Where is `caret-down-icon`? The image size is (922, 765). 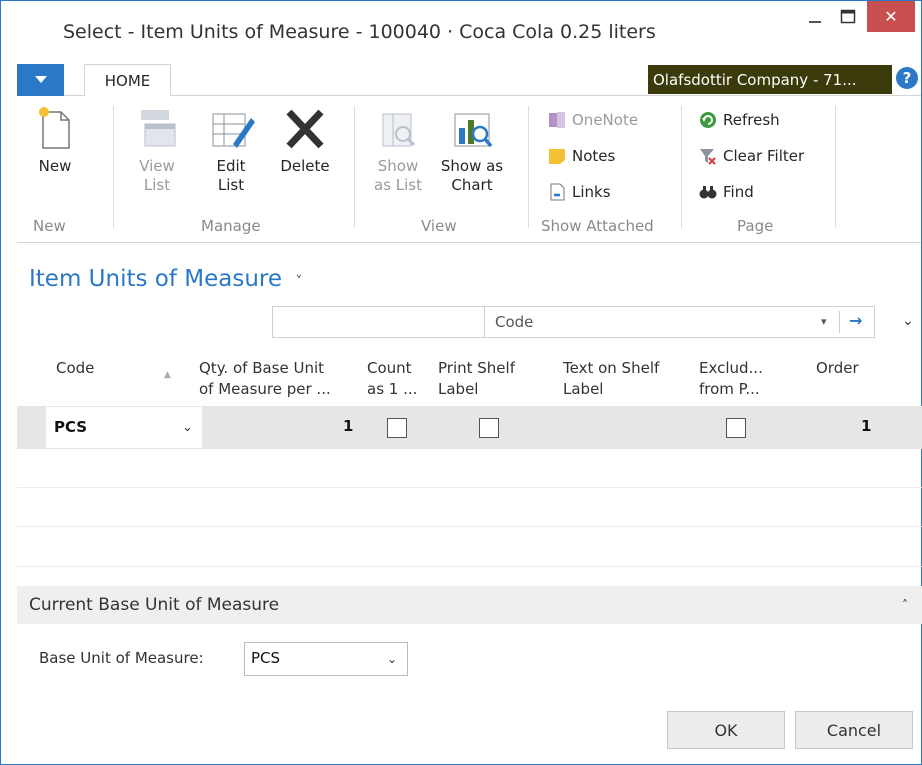
caret-down-icon is located at coordinates (40, 79).